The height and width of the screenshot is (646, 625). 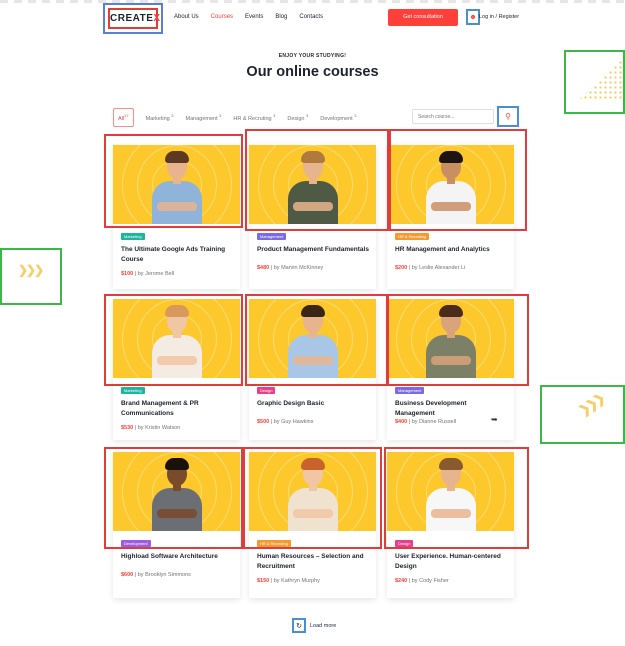 What do you see at coordinates (594, 82) in the screenshot?
I see `decorative-dots` at bounding box center [594, 82].